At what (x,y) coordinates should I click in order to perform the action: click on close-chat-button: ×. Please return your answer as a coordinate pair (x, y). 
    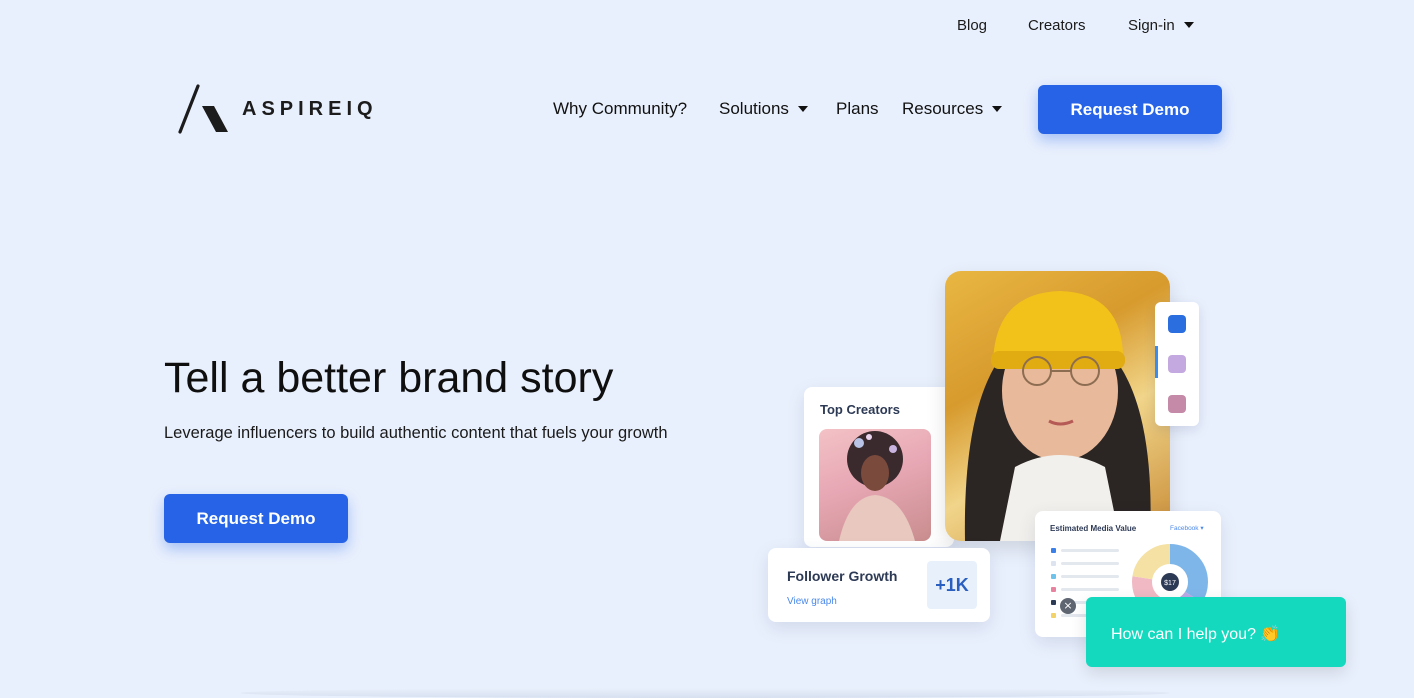
    Looking at the image, I should click on (1068, 606).